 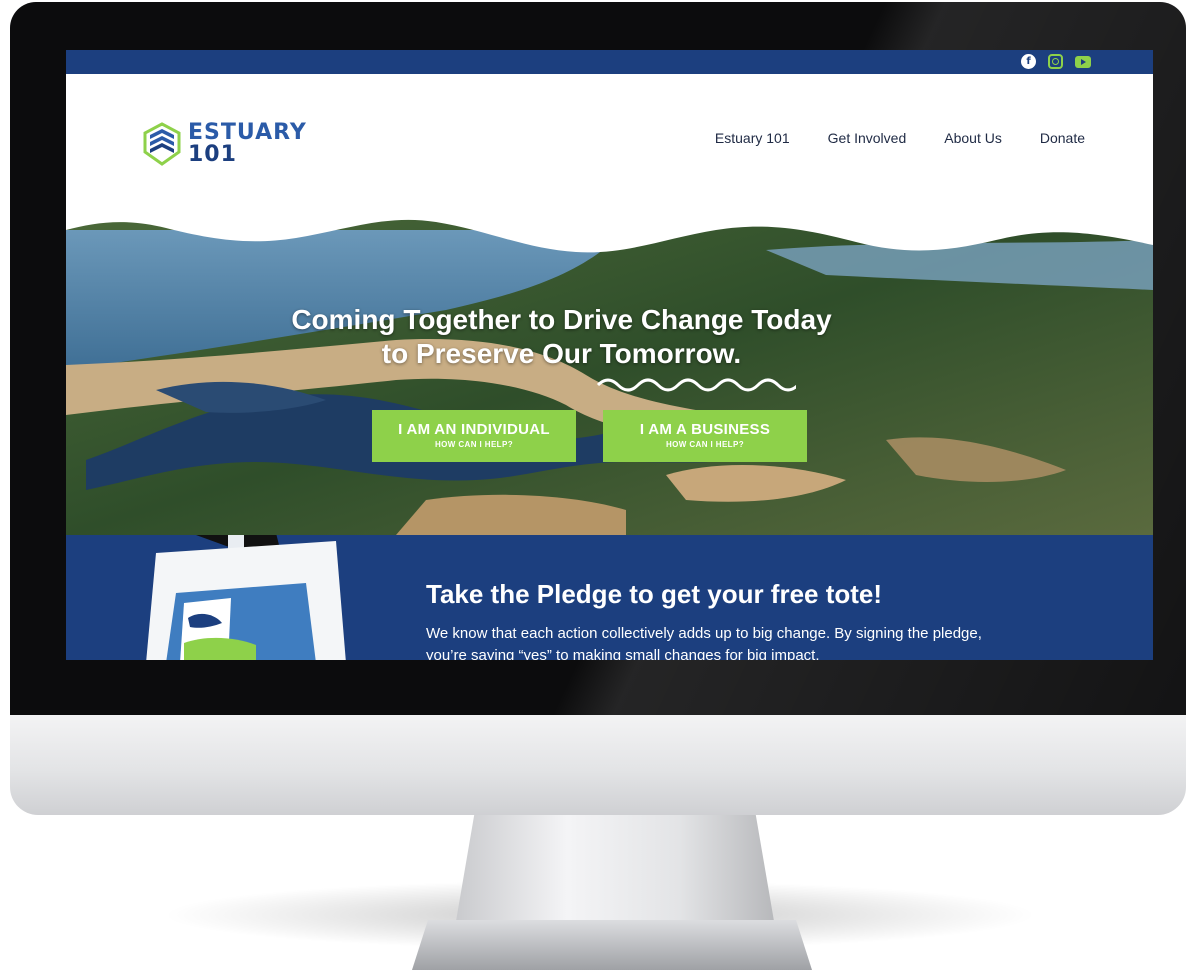 I want to click on site-logo: ESTUARY 101, so click(x=224, y=144).